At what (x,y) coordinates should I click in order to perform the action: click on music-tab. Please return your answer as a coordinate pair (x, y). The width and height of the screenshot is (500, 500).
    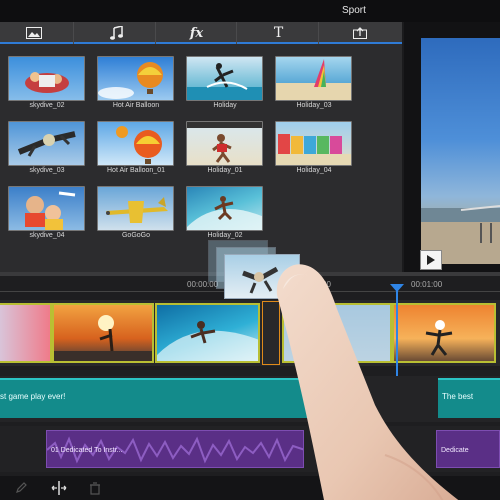
    Looking at the image, I should click on (116, 33).